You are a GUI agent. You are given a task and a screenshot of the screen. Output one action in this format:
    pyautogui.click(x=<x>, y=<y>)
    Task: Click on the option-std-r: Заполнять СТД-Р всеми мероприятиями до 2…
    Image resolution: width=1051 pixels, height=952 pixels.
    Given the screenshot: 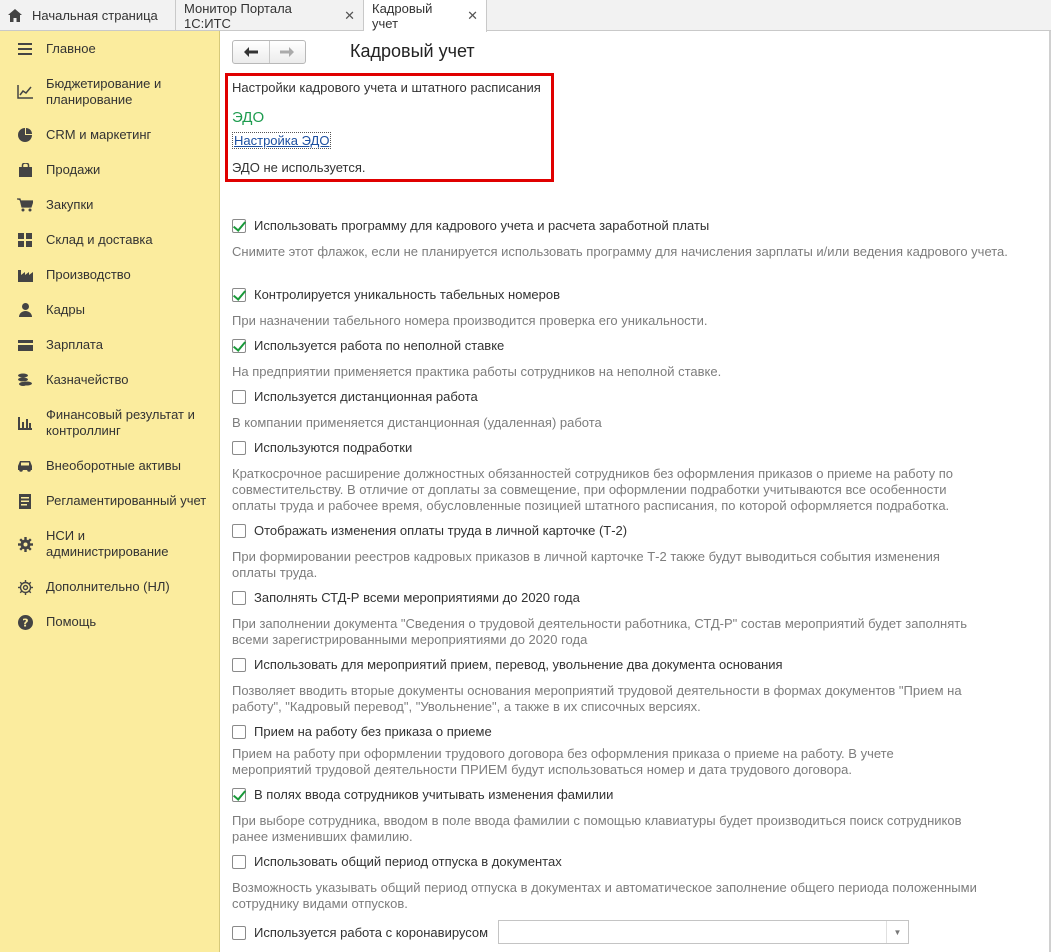 What is the action you would take?
    pyautogui.click(x=406, y=597)
    